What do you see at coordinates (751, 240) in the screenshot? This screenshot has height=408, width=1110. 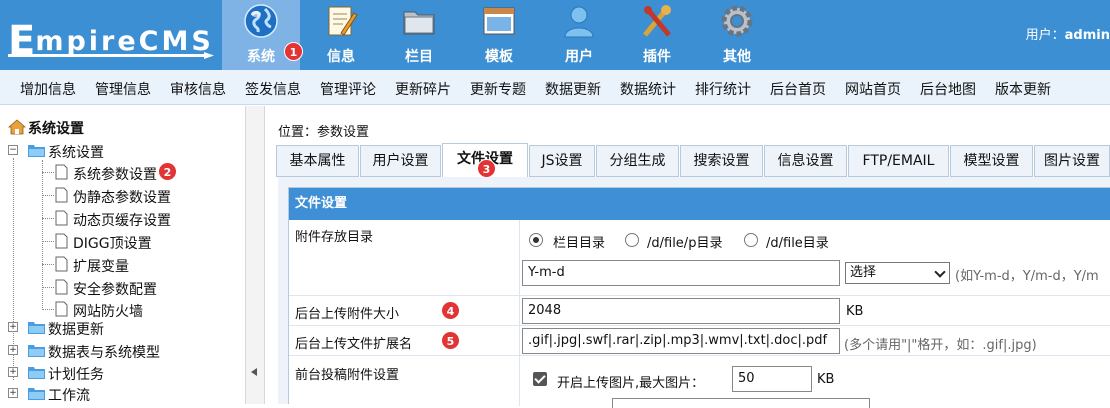 I see `radio-dfile-dir` at bounding box center [751, 240].